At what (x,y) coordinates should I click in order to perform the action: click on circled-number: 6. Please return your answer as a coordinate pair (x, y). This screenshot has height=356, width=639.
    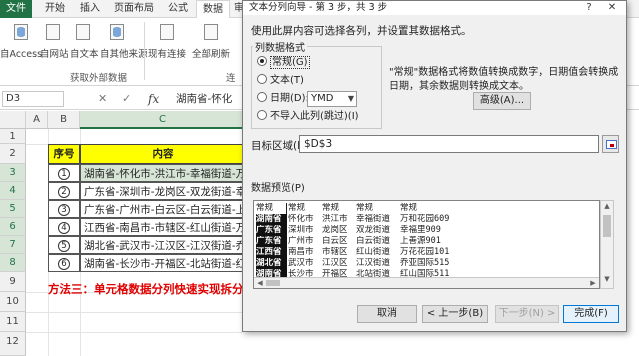
    Looking at the image, I should click on (64, 264).